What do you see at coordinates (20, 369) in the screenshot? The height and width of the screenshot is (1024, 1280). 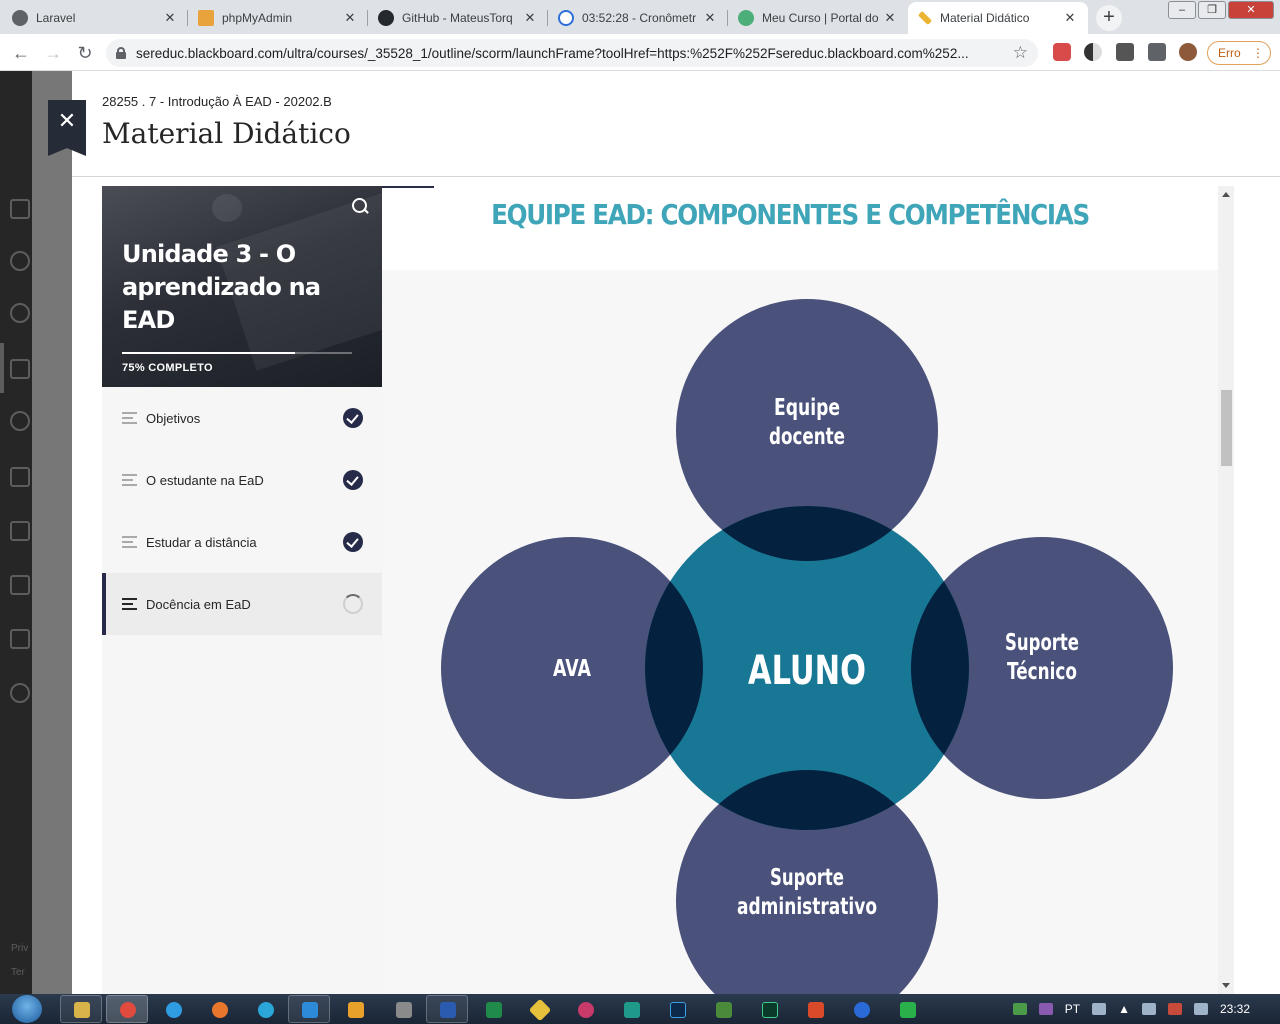 I see `courses-icon` at bounding box center [20, 369].